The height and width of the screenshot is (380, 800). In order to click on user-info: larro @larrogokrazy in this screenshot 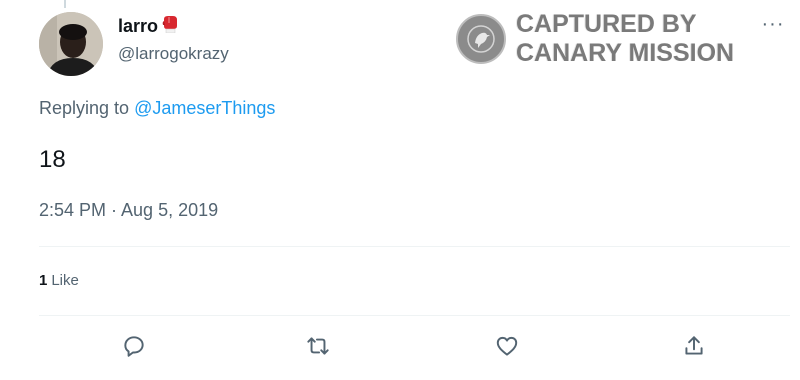, I will do `click(173, 39)`.